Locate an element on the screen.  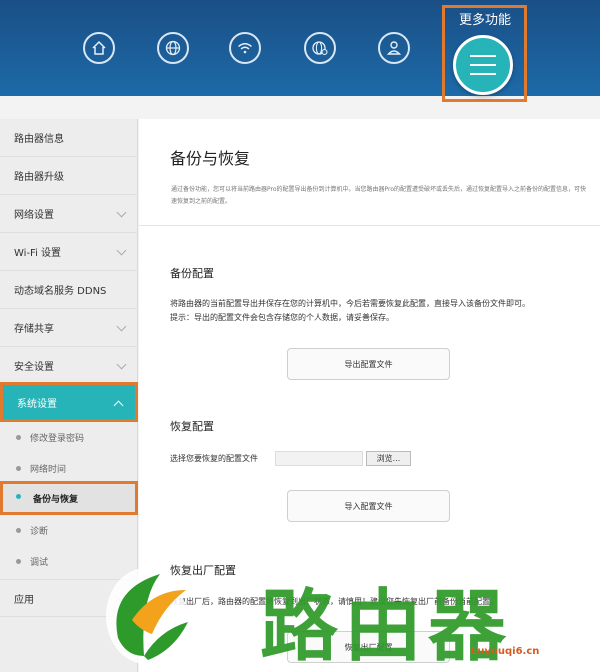
backup-section-title: 备份配置 is located at coordinates (192, 273).